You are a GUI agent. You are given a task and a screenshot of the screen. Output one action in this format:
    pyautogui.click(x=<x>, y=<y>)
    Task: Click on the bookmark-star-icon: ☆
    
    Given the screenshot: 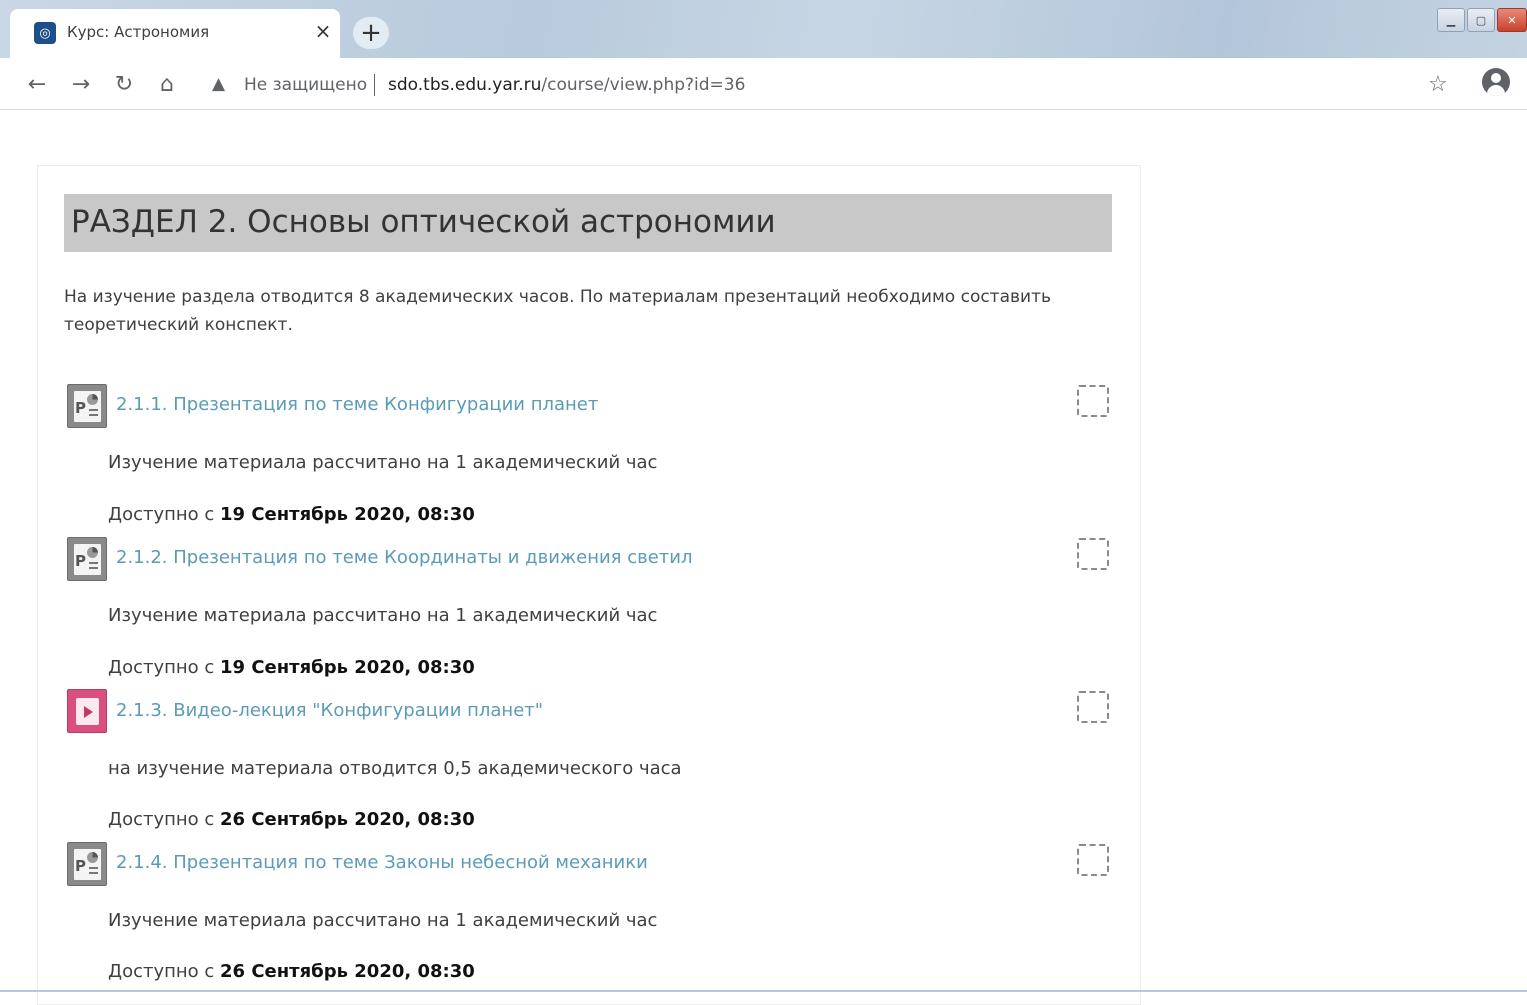 What is the action you would take?
    pyautogui.click(x=1438, y=84)
    